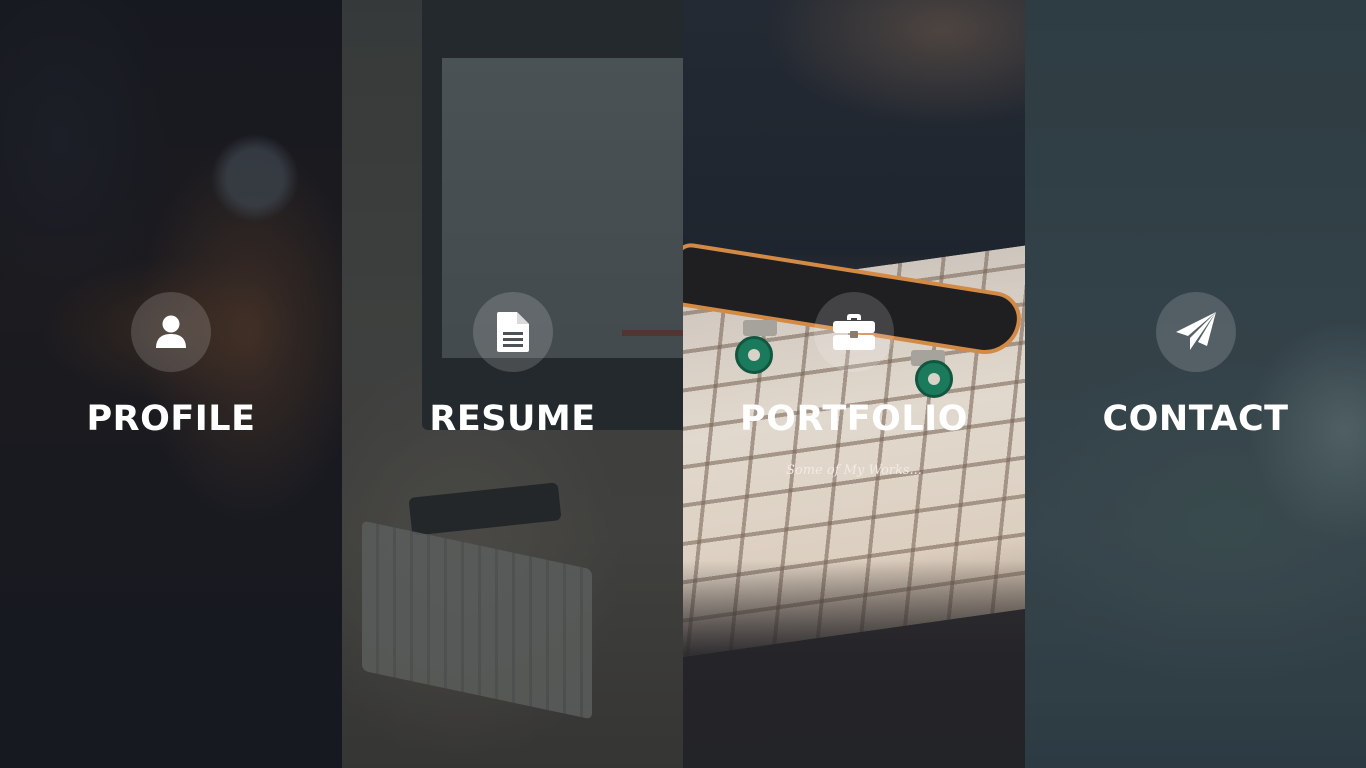  What do you see at coordinates (171, 419) in the screenshot?
I see `panel-title-profile: PROFILE` at bounding box center [171, 419].